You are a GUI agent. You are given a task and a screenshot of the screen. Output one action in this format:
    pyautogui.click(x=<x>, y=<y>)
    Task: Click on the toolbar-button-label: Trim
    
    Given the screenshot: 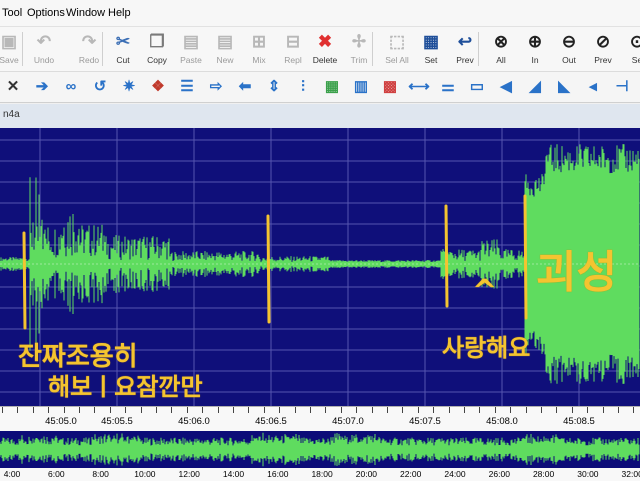 What is the action you would take?
    pyautogui.click(x=359, y=60)
    